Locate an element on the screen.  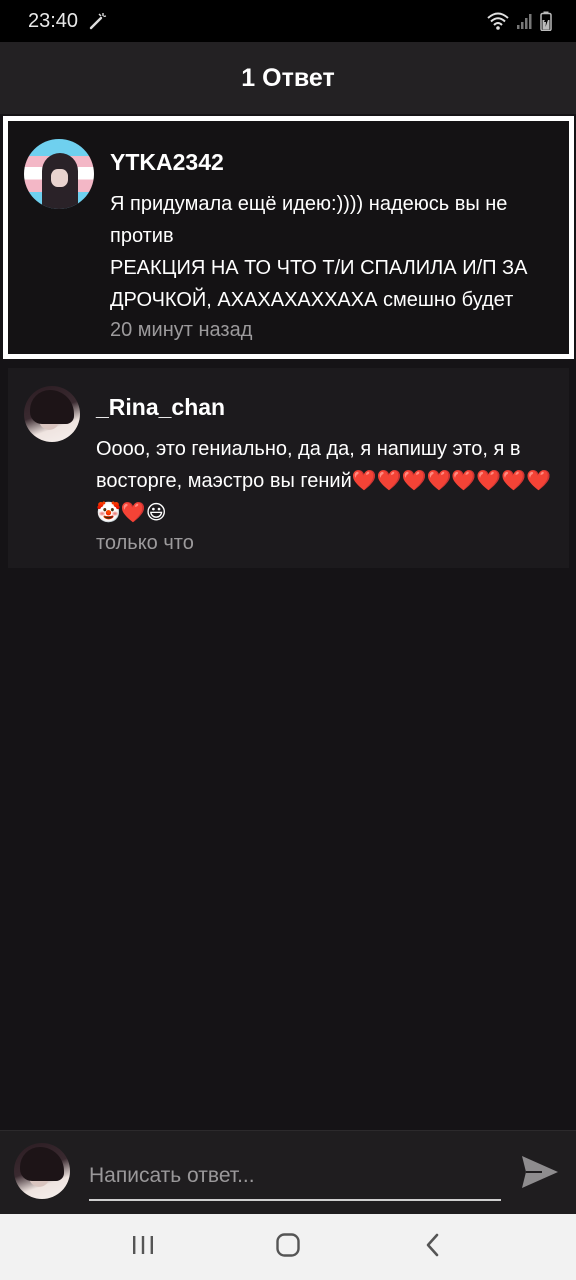
avatar-face is located at coordinates (59, 178).